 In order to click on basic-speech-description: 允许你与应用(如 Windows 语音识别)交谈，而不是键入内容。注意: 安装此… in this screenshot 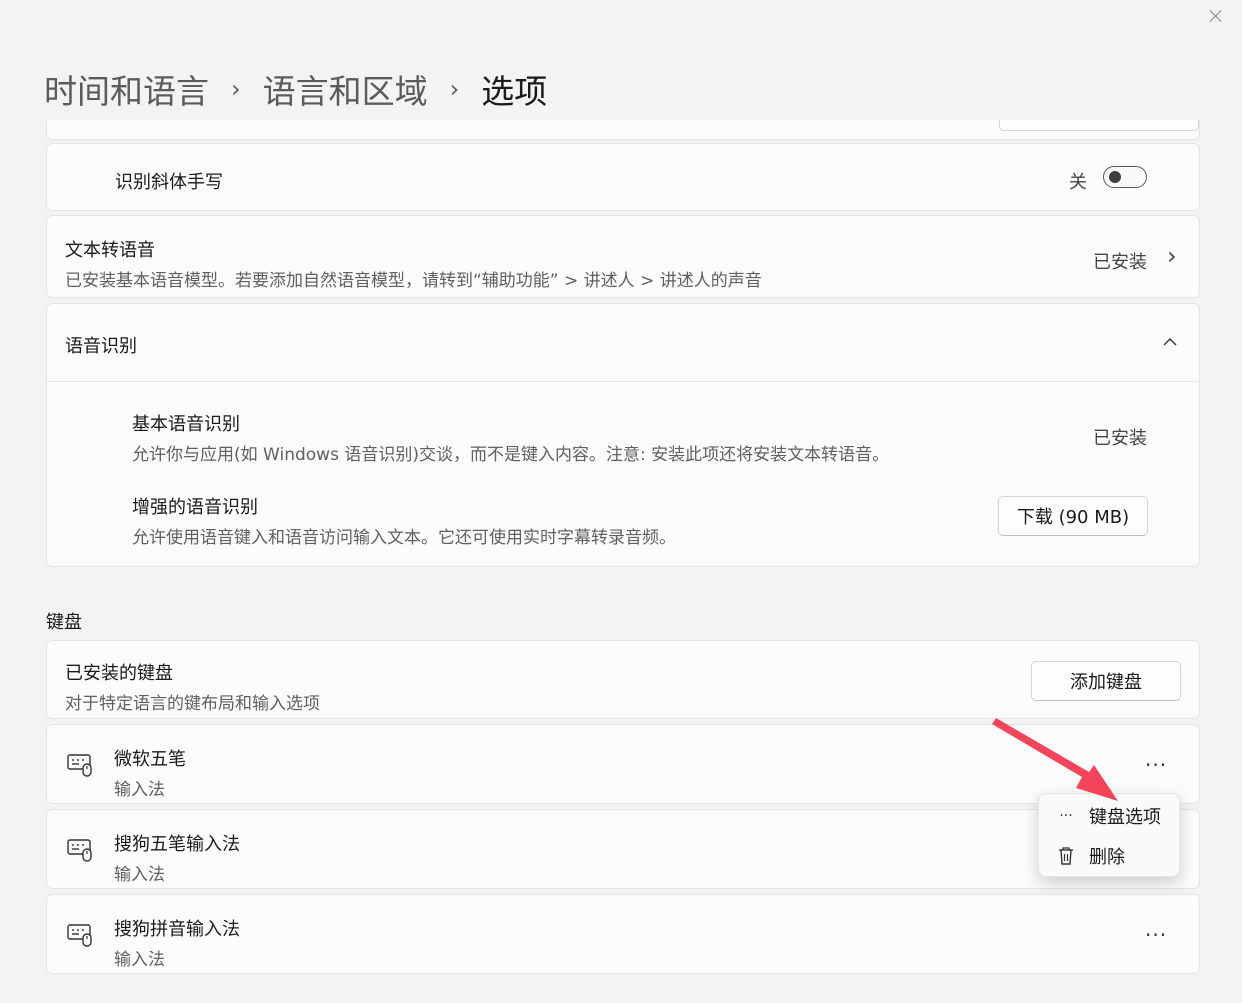, I will do `click(511, 455)`.